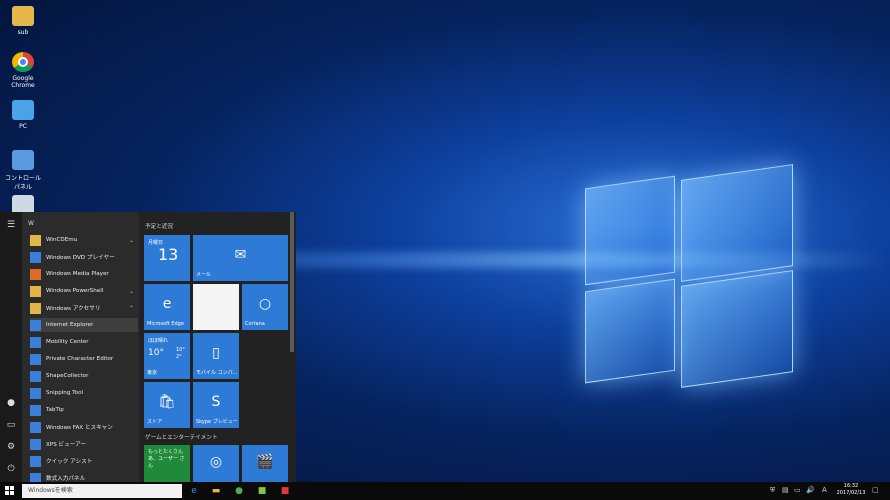  Describe the element at coordinates (159, 227) in the screenshot. I see `tile-group-header: 予定と近況` at that location.